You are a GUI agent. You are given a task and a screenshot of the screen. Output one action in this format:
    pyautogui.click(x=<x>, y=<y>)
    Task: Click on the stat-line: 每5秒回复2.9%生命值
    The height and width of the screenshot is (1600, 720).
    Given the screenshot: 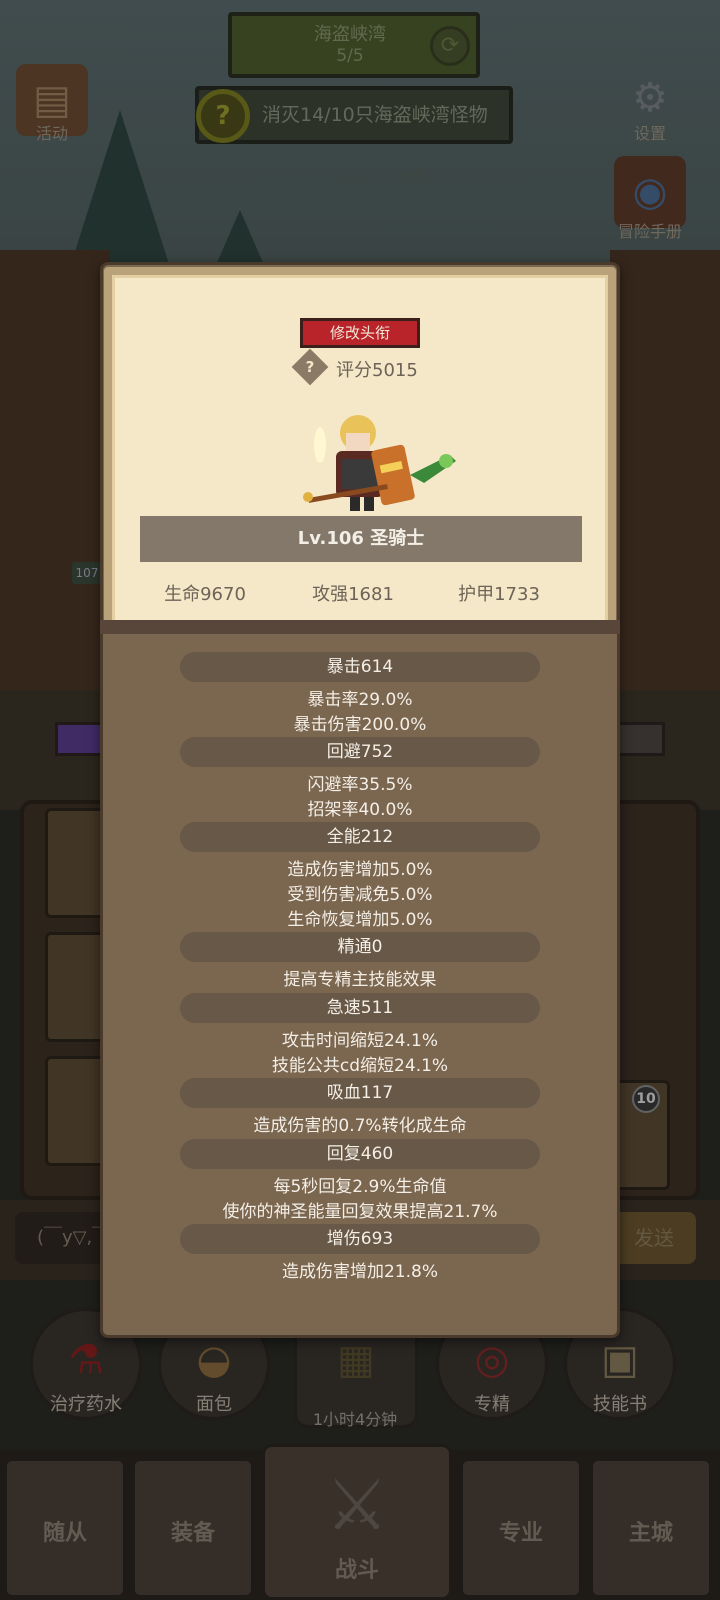 What is the action you would take?
    pyautogui.click(x=360, y=1187)
    